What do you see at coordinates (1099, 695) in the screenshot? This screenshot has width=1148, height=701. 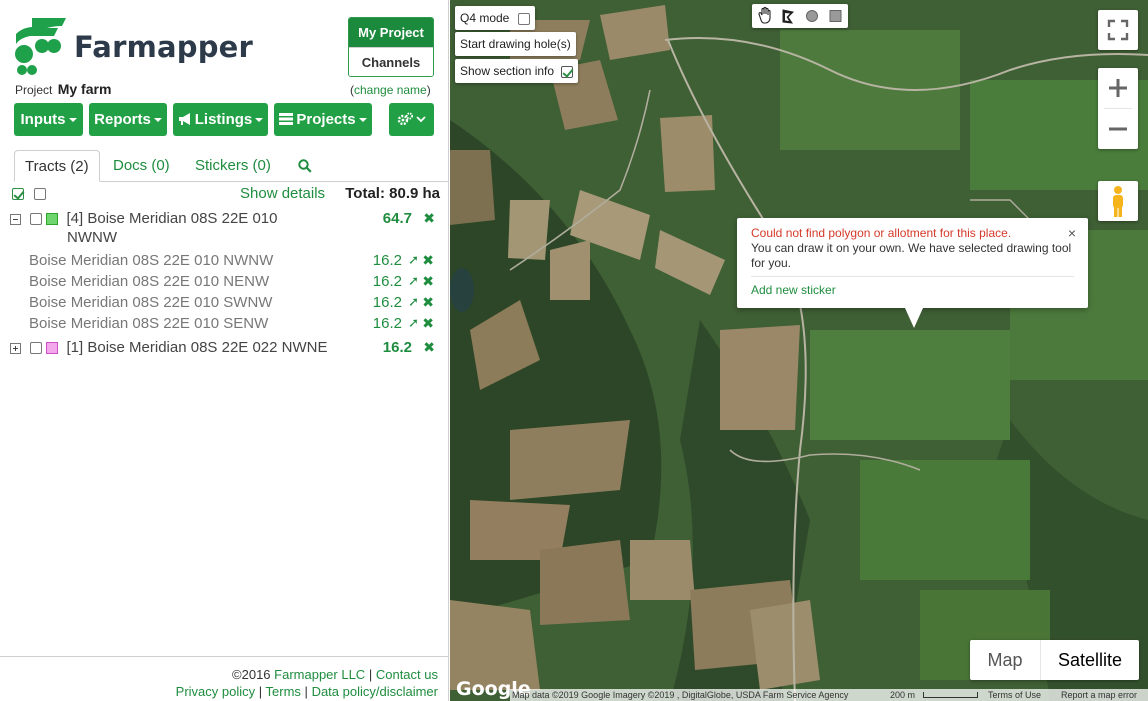 I see `report-map-error-link: Report a map error` at bounding box center [1099, 695].